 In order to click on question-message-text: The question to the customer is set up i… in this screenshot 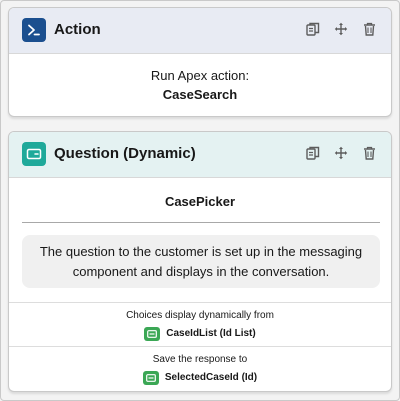, I will do `click(201, 261)`.